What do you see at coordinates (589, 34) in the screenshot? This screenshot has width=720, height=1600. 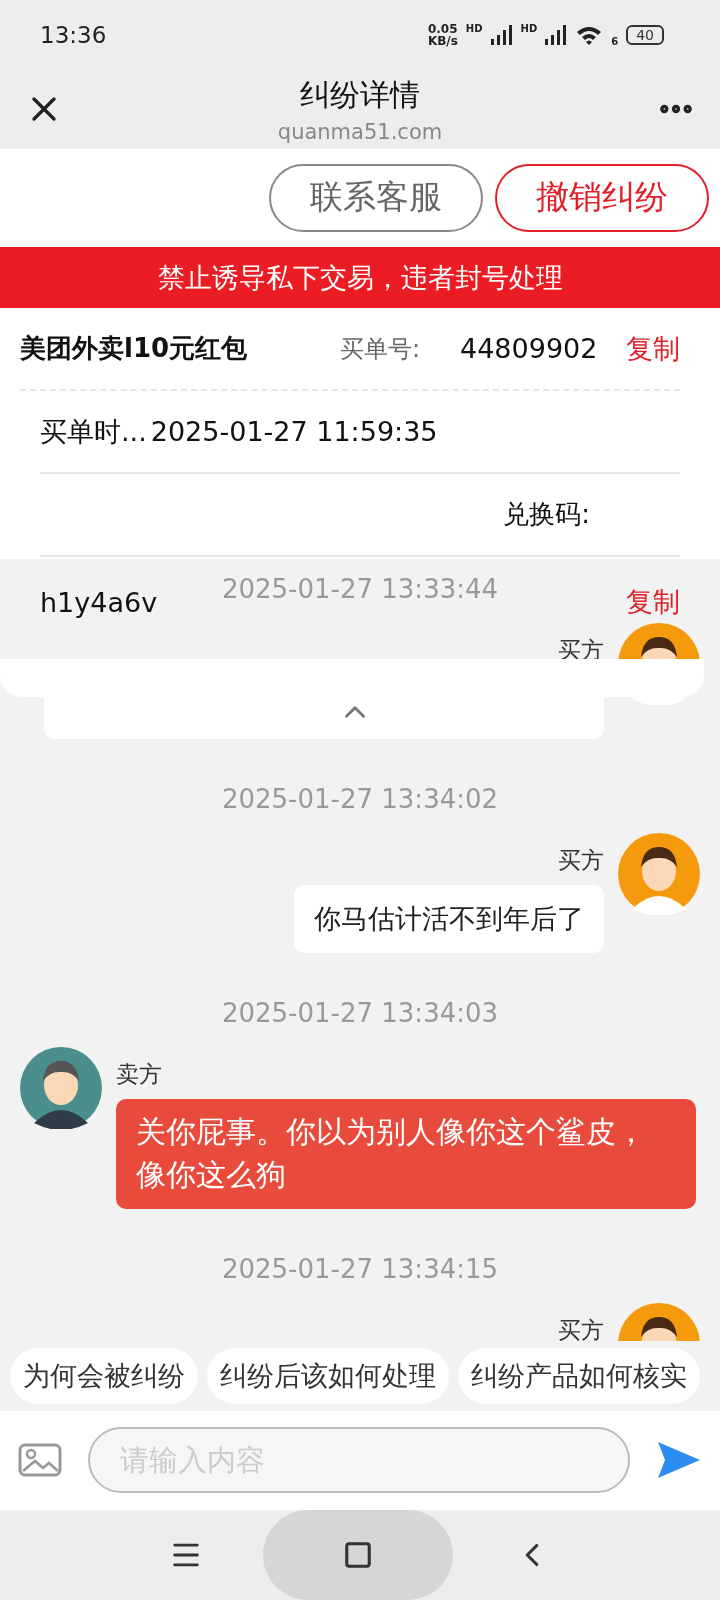 I see `wifi-icon` at bounding box center [589, 34].